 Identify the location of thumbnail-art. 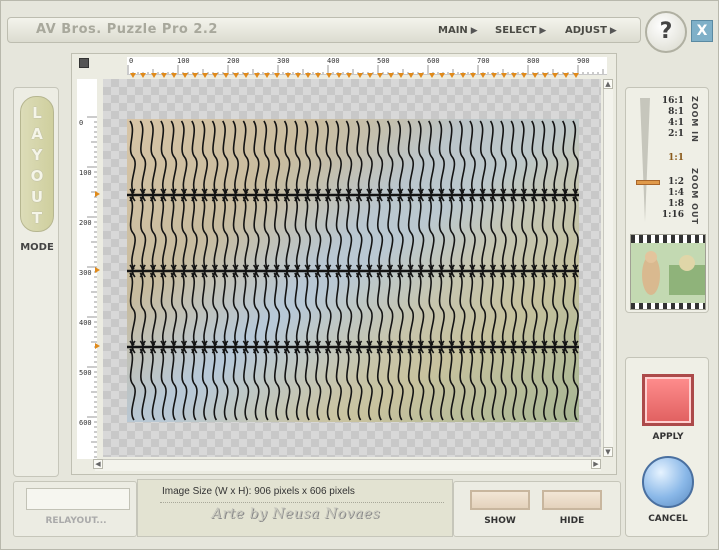
(668, 273).